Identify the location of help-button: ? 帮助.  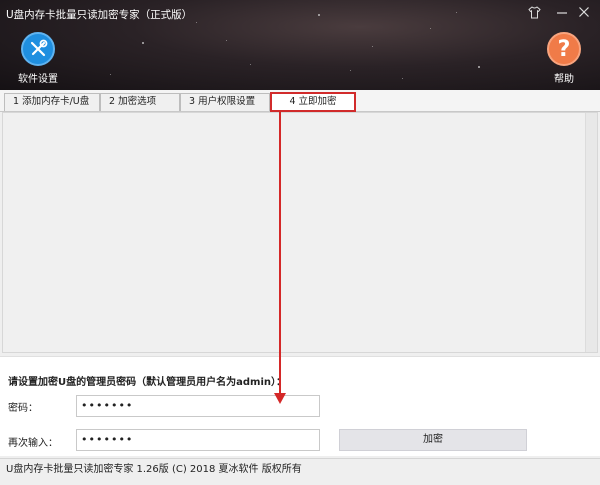
(564, 58).